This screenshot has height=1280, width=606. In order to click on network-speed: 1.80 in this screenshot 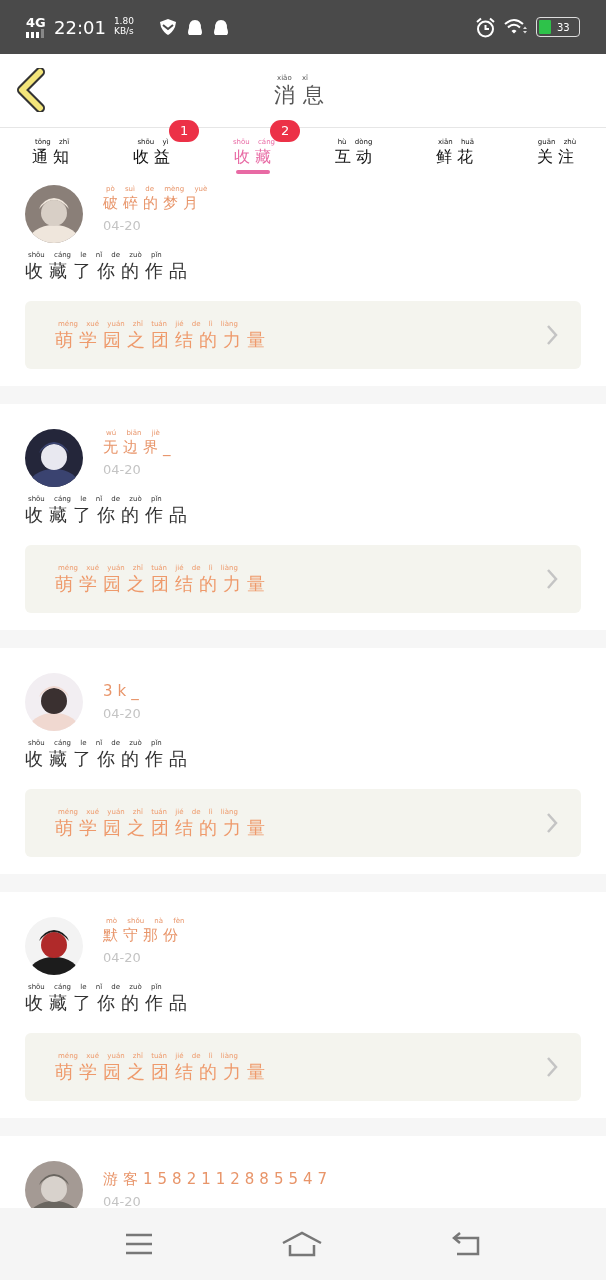, I will do `click(123, 22)`.